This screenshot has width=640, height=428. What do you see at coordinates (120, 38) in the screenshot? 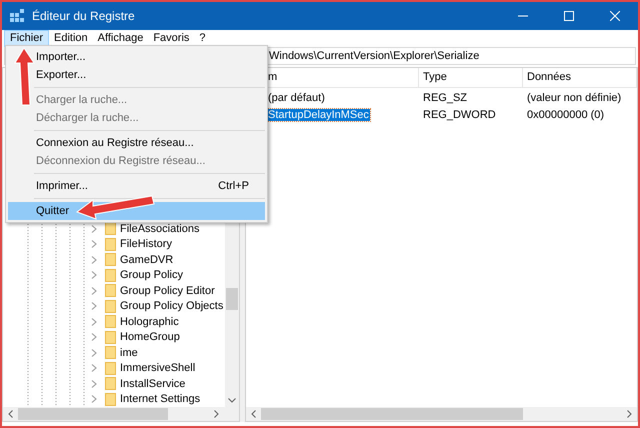
I see `menu-item: Affichage` at bounding box center [120, 38].